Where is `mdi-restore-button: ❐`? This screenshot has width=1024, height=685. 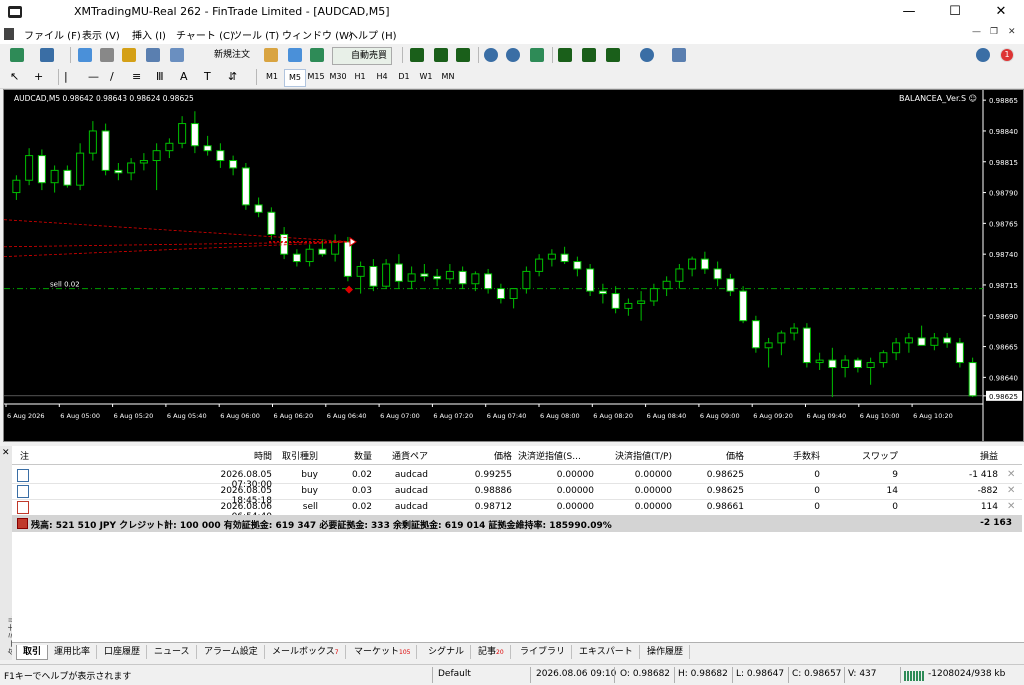
mdi-restore-button: ❐ is located at coordinates (994, 32).